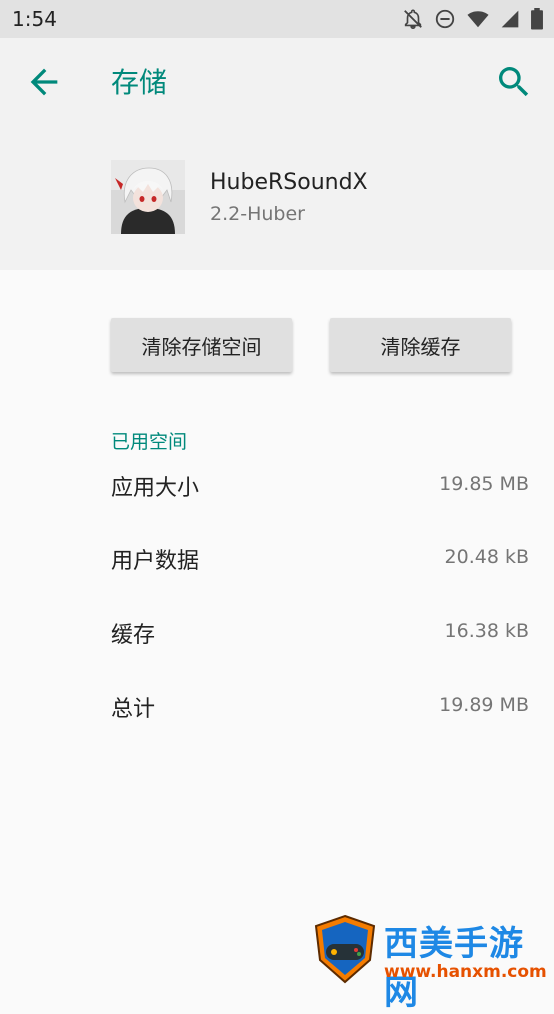 This screenshot has width=554, height=1014. What do you see at coordinates (34, 19) in the screenshot?
I see `status-time: 1:54` at bounding box center [34, 19].